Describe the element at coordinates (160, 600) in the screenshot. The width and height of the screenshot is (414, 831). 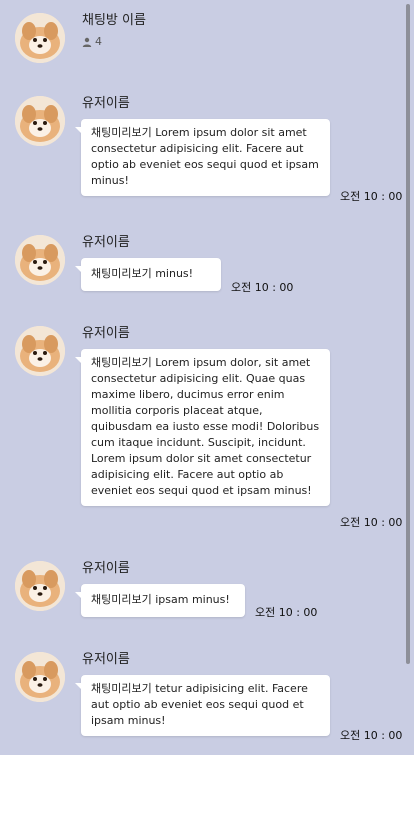
I see `message-bubble: 채팅미리보기 ipsam minus!` at that location.